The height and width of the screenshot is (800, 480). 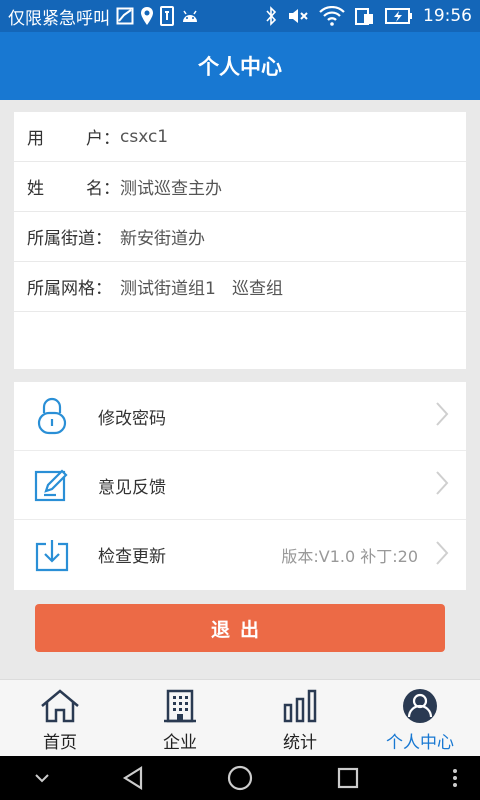 What do you see at coordinates (332, 16) in the screenshot?
I see `wifi-icon` at bounding box center [332, 16].